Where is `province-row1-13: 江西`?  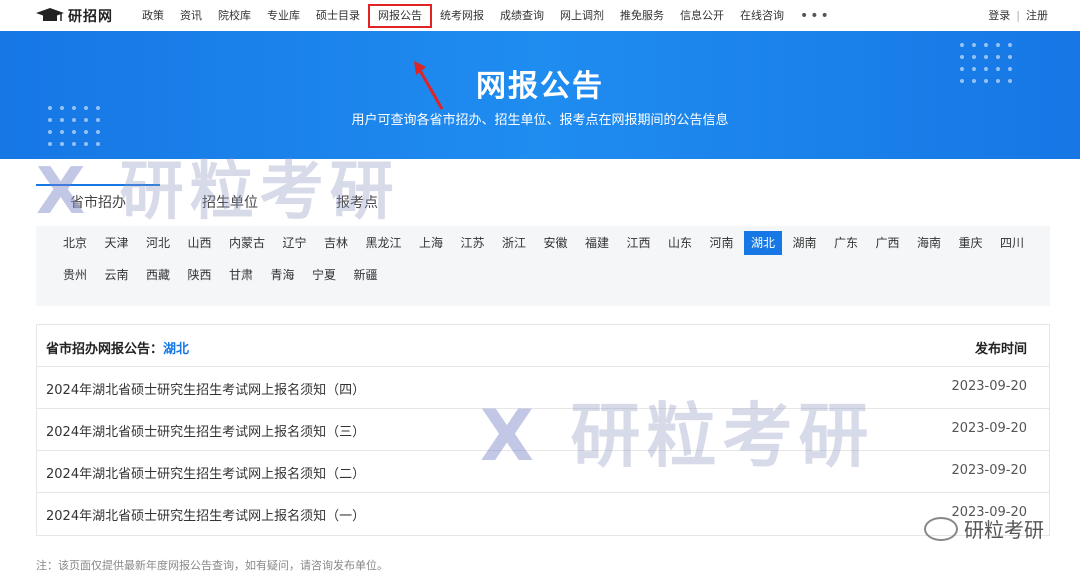
province-row1-13: 江西 is located at coordinates (639, 243).